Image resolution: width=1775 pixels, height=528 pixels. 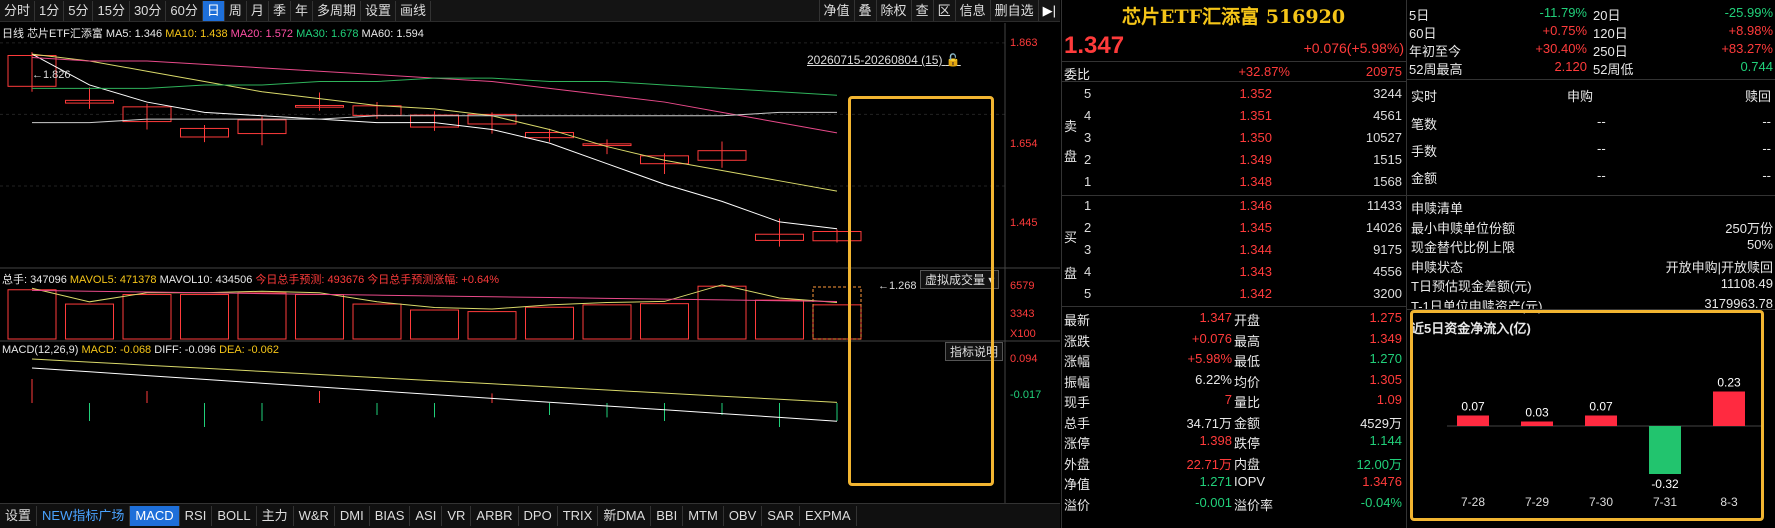 I want to click on period-5: 60分, so click(x=184, y=10).